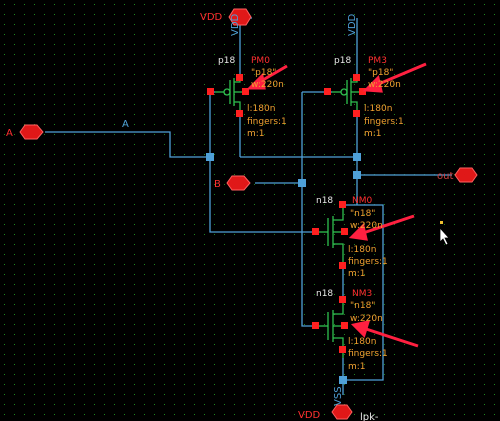 This screenshot has height=421, width=500. Describe the element at coordinates (267, 122) in the screenshot. I see `pm0-fingers: fingers:1` at that location.